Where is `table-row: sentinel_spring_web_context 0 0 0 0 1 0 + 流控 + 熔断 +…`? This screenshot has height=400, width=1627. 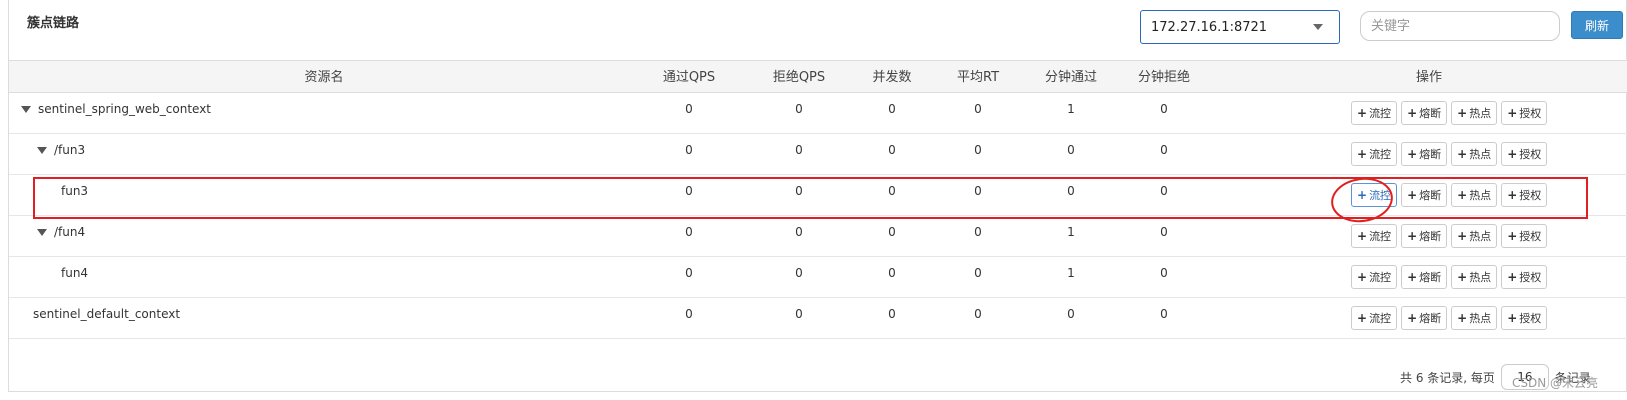 table-row: sentinel_spring_web_context 0 0 0 0 1 0 + 流控 + 熔断 +… is located at coordinates (818, 113).